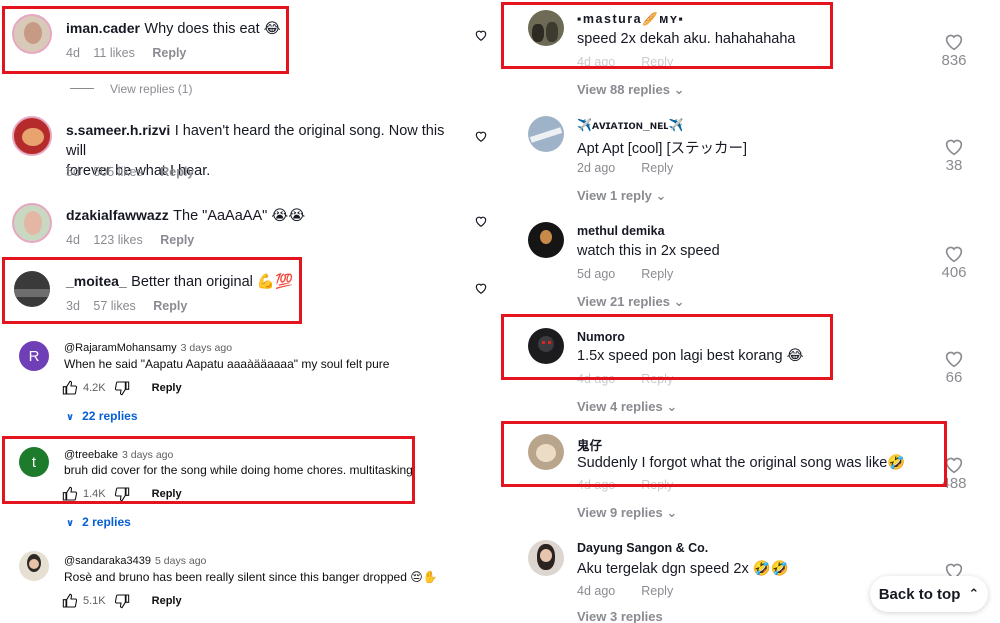 The width and height of the screenshot is (1000, 623). What do you see at coordinates (631, 90) in the screenshot?
I see `view-replies-button: View 88 replies ⌄` at bounding box center [631, 90].